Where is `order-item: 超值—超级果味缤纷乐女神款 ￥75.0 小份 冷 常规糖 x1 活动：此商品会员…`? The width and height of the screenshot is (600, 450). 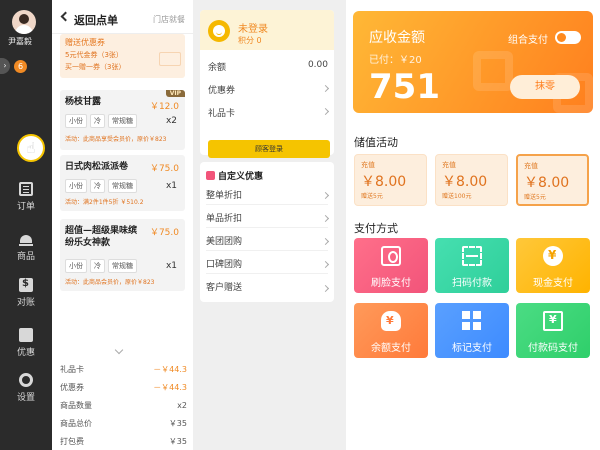
order-item: 超值—超级果味缤纷乐女神款 ￥75.0 小份 冷 常规糖 x1 活动：此商品会员… is located at coordinates (122, 255).